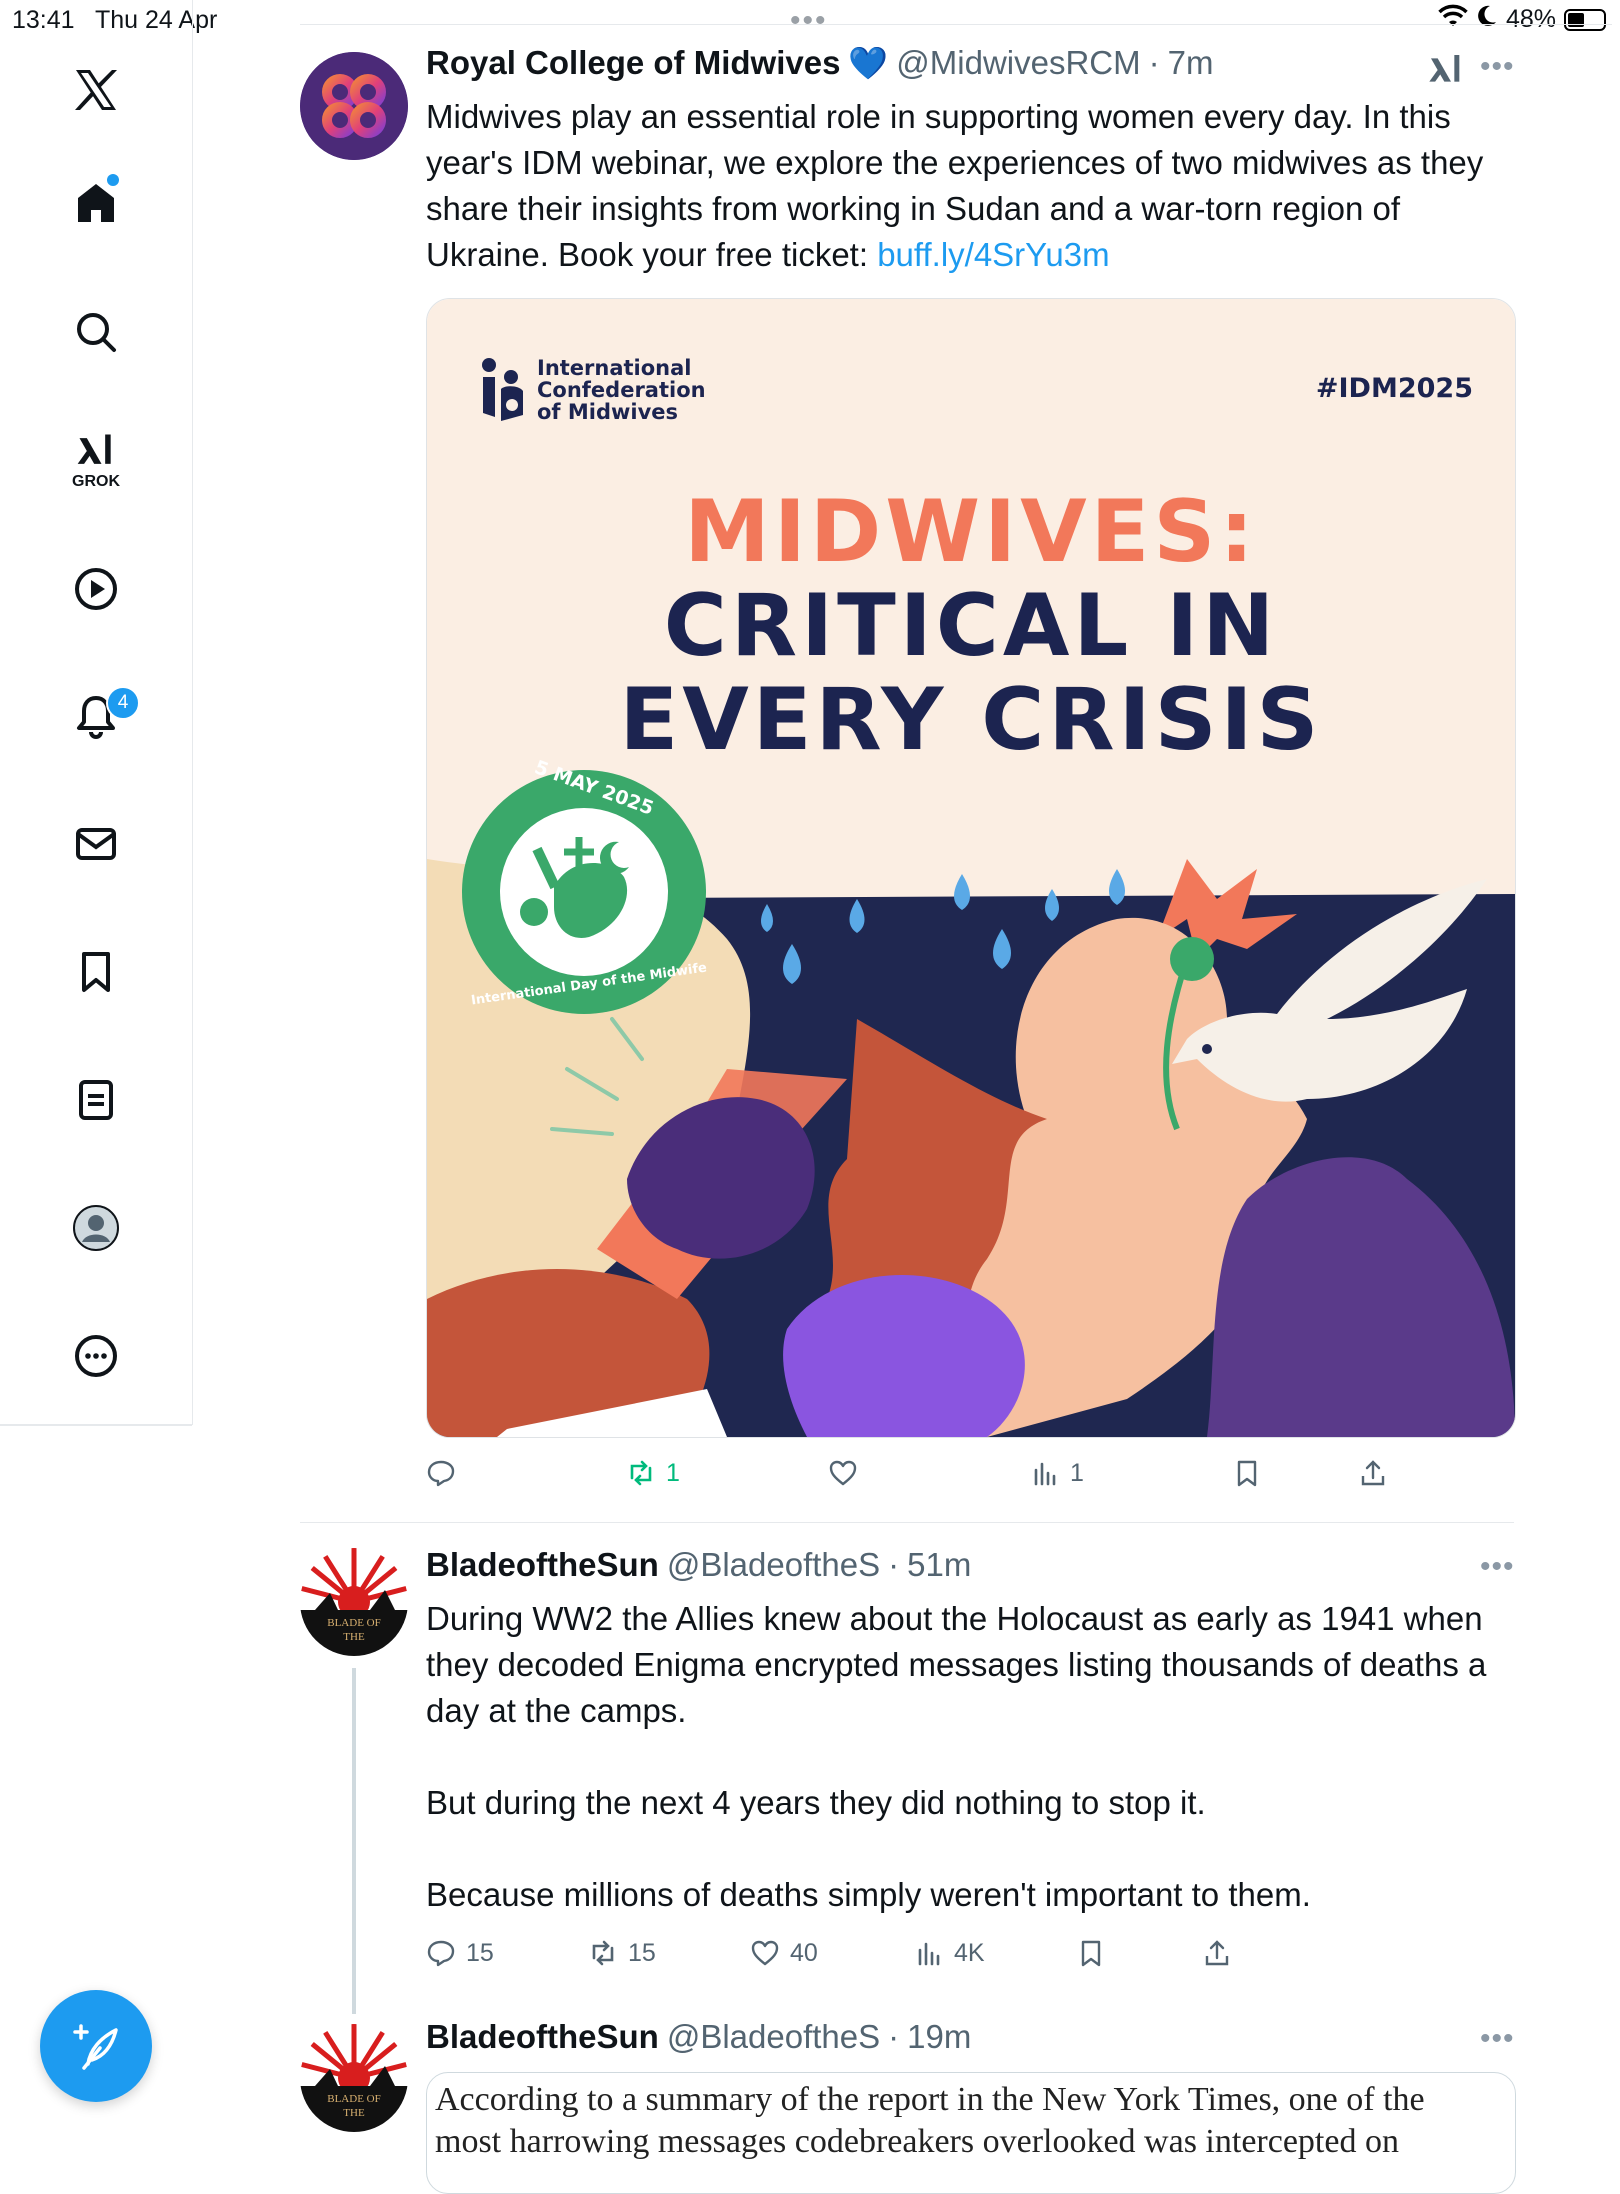  What do you see at coordinates (96, 90) in the screenshot?
I see `x-logo-icon` at bounding box center [96, 90].